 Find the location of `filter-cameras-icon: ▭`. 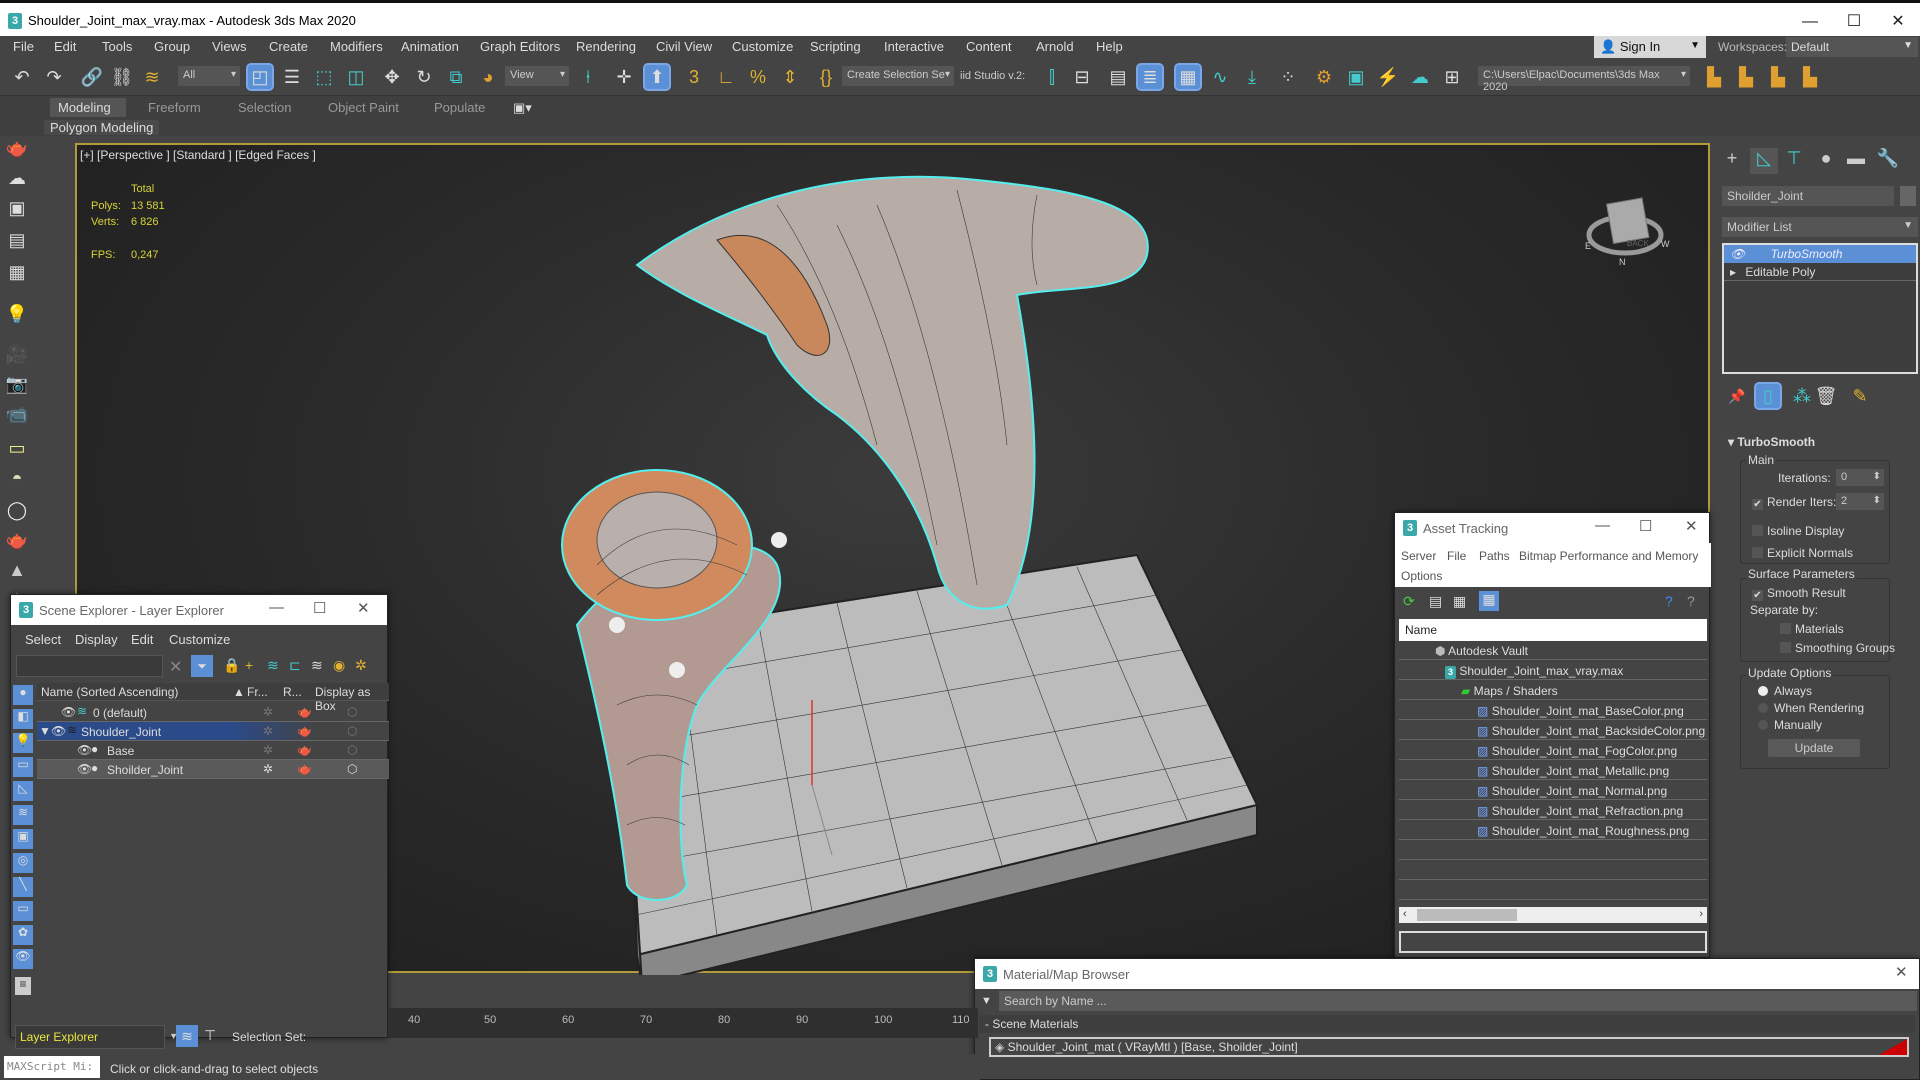

filter-cameras-icon: ▭ is located at coordinates (23, 767).